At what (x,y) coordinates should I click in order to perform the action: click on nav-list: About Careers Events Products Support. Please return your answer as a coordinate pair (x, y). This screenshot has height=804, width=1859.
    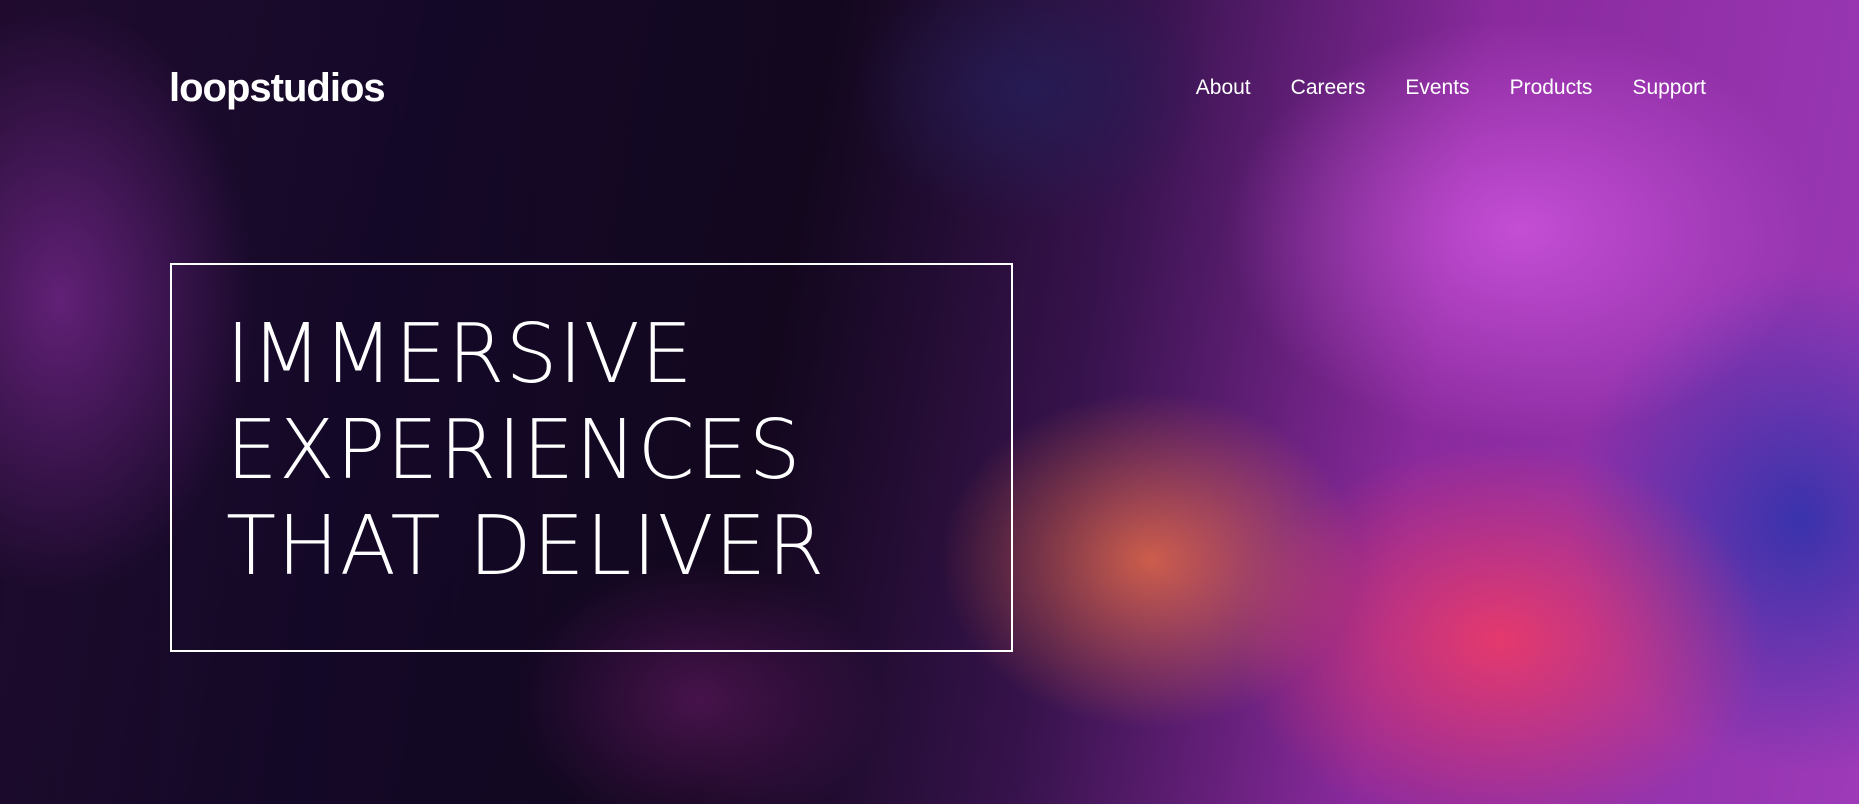
    Looking at the image, I should click on (1451, 88).